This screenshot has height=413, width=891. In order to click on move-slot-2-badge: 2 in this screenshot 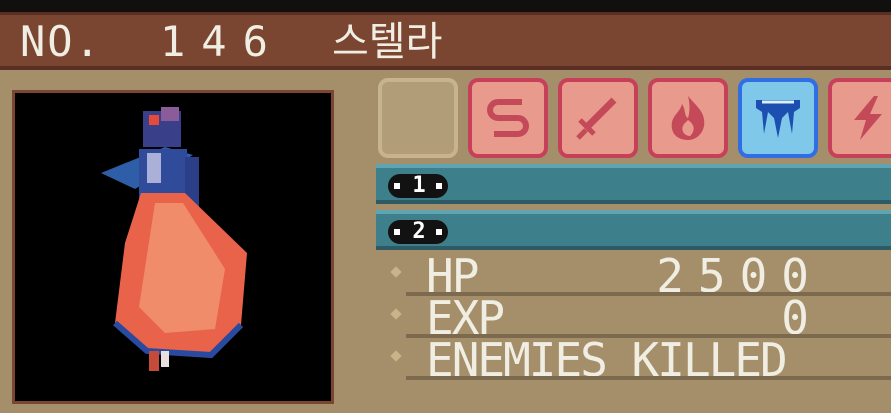, I will do `click(418, 231)`.